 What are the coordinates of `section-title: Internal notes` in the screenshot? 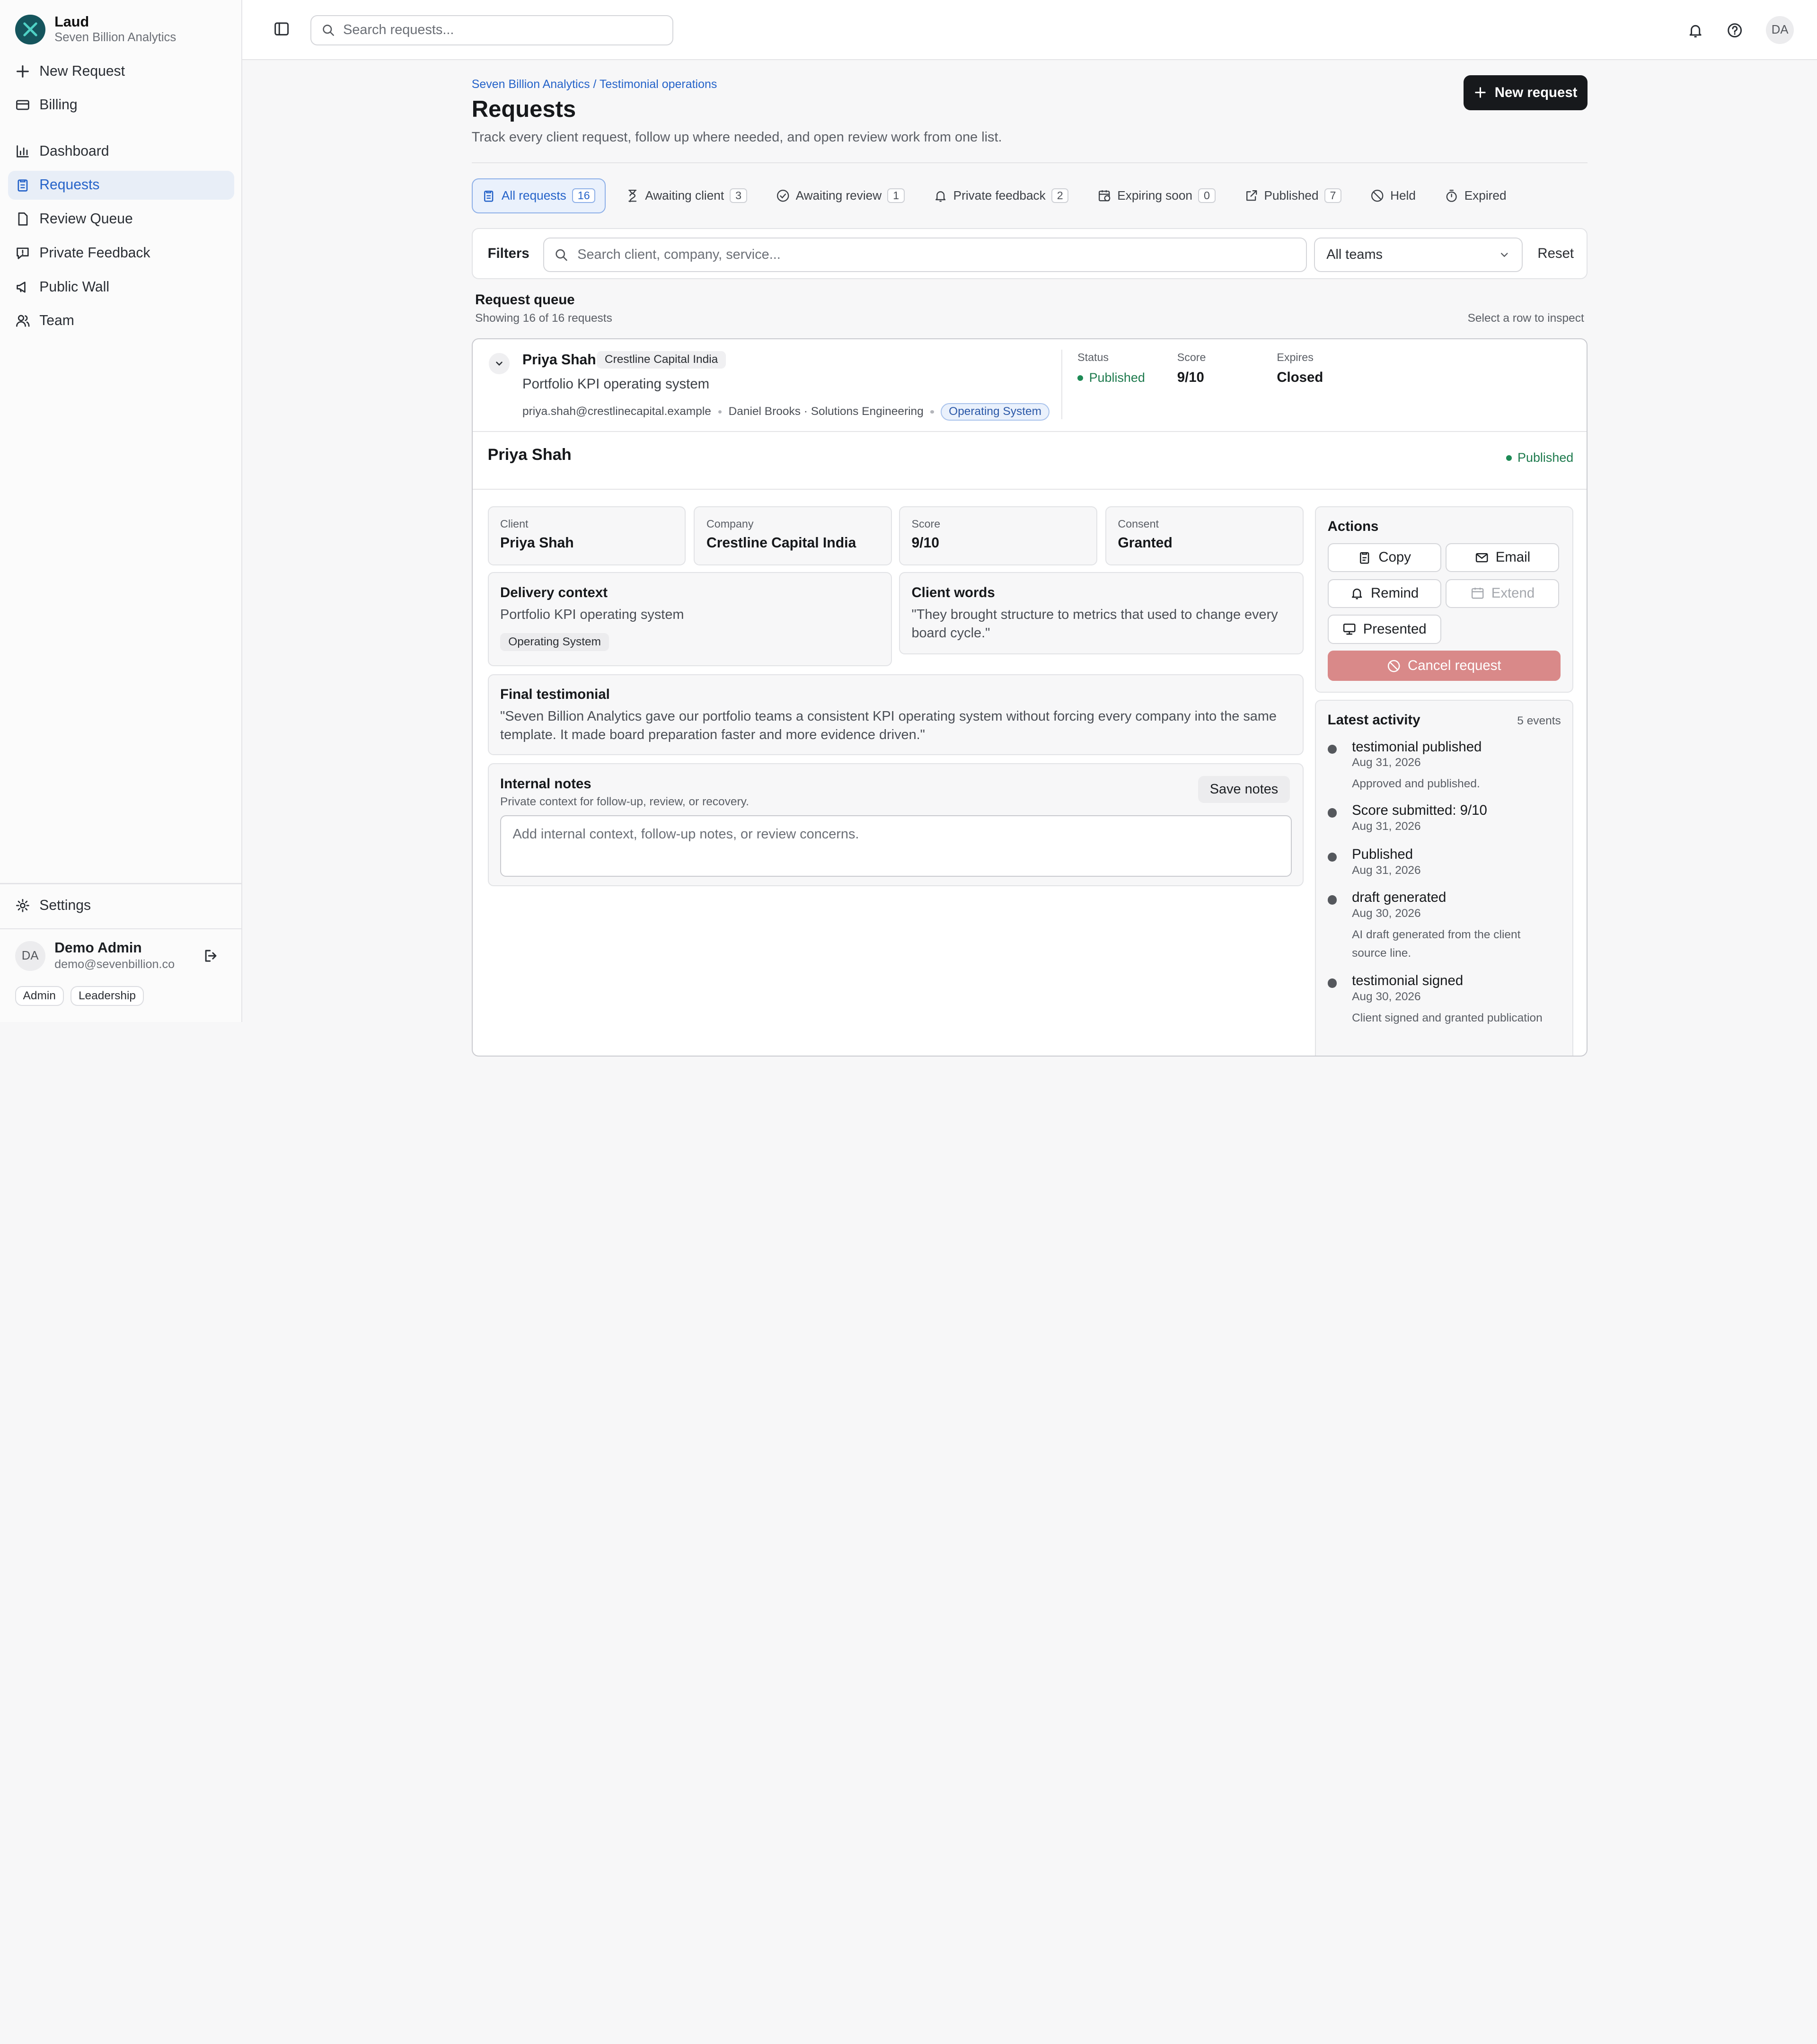 It's located at (545, 783).